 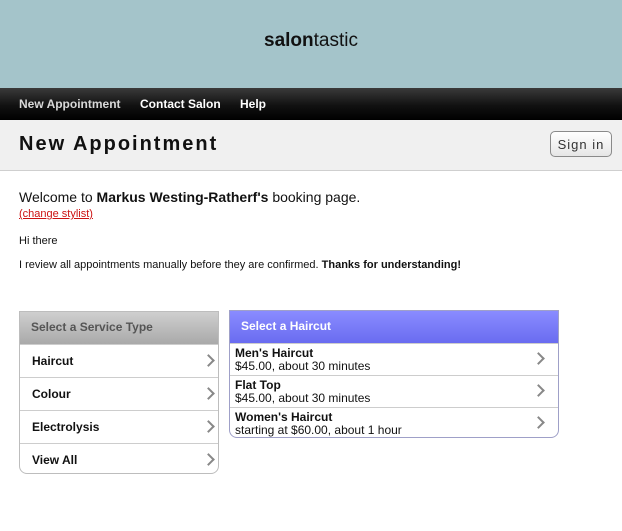 I want to click on service-type-header: Select a Service Type, so click(x=119, y=328).